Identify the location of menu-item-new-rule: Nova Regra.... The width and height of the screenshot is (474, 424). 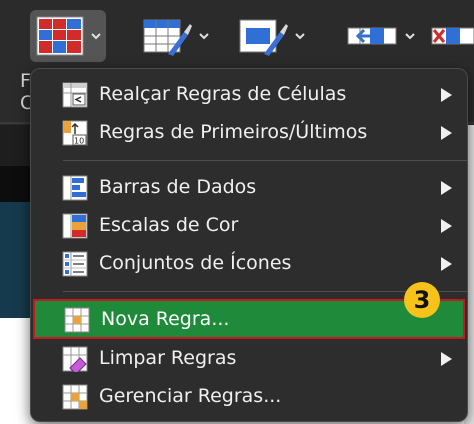
(249, 319).